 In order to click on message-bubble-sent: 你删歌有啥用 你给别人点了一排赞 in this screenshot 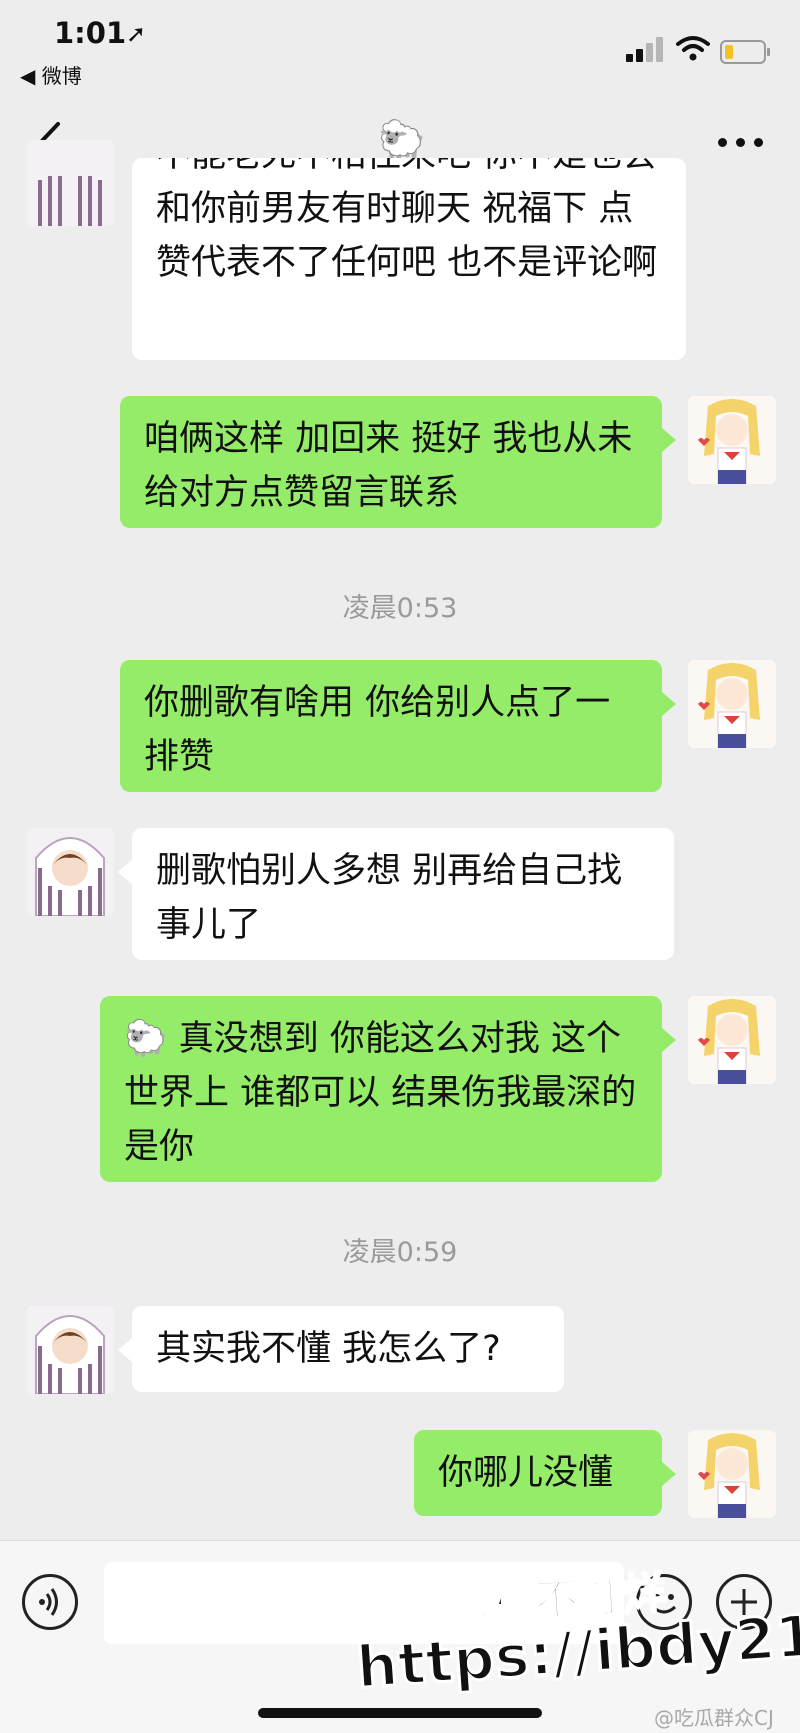, I will do `click(398, 726)`.